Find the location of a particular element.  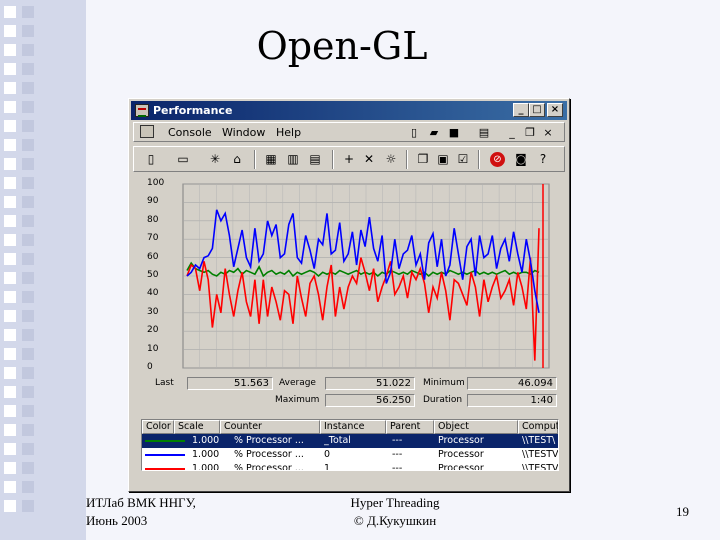

decorative-left-band is located at coordinates (43, 270).